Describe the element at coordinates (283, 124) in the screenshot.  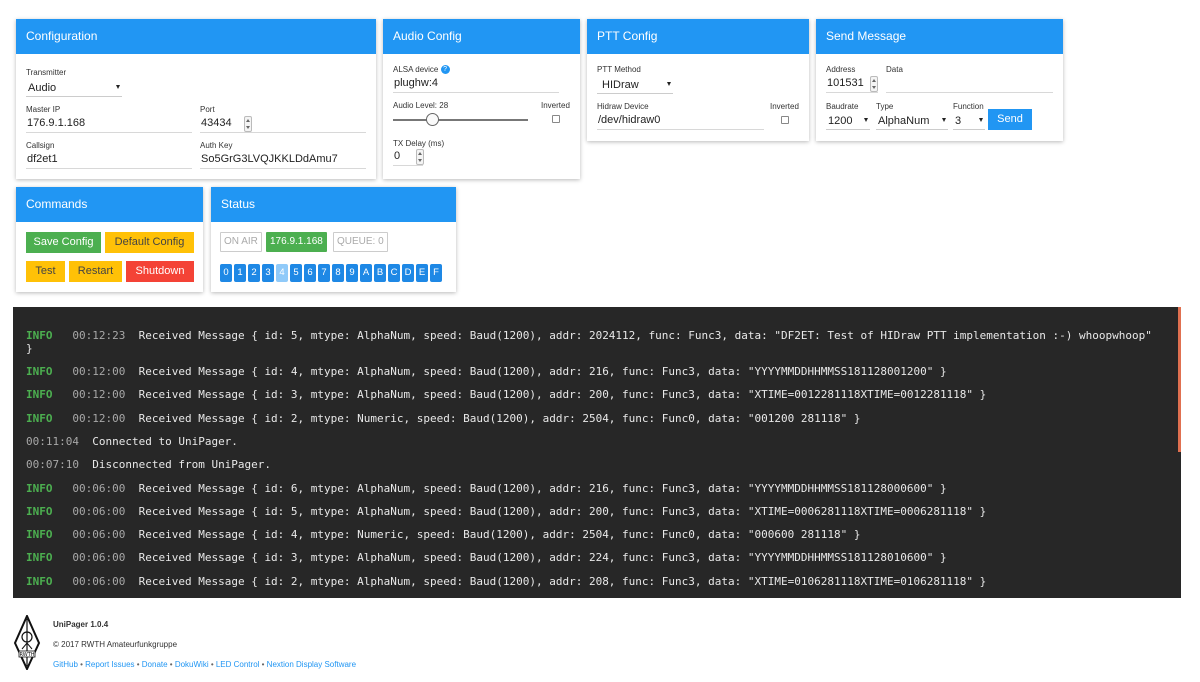
I see `port-input: 43434` at that location.